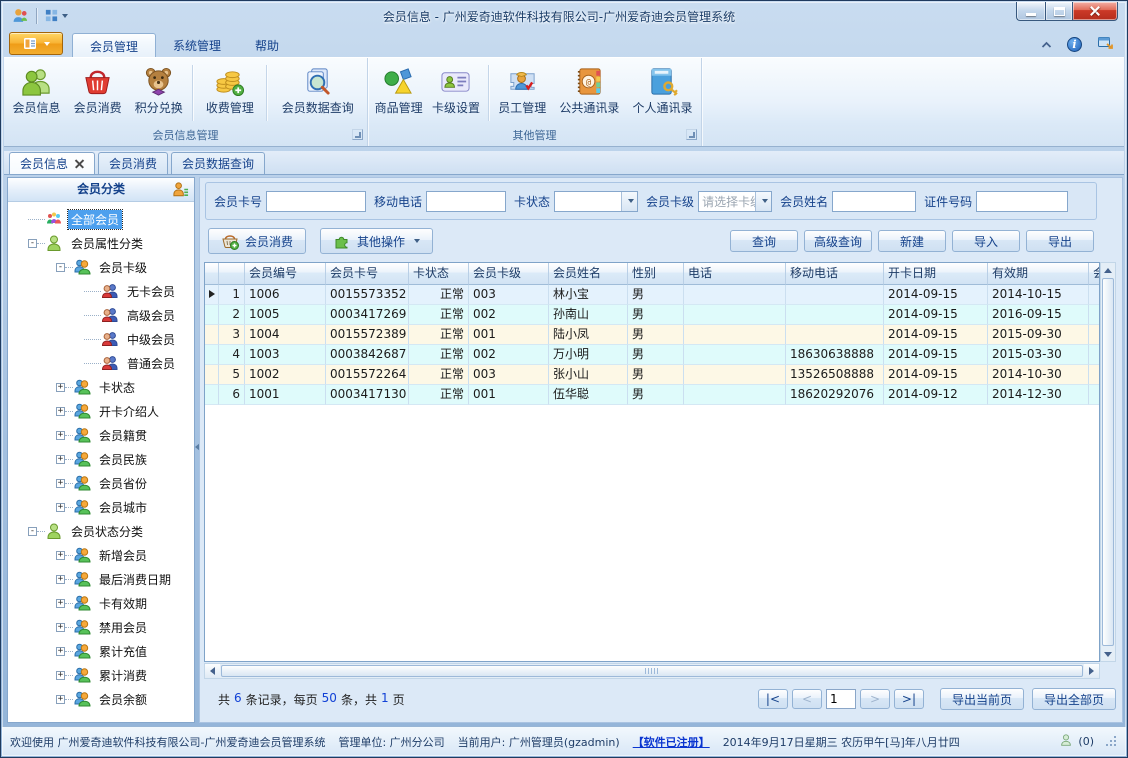 This screenshot has width=1128, height=758. I want to click on tree-item: + 最后消费日期, so click(101, 579).